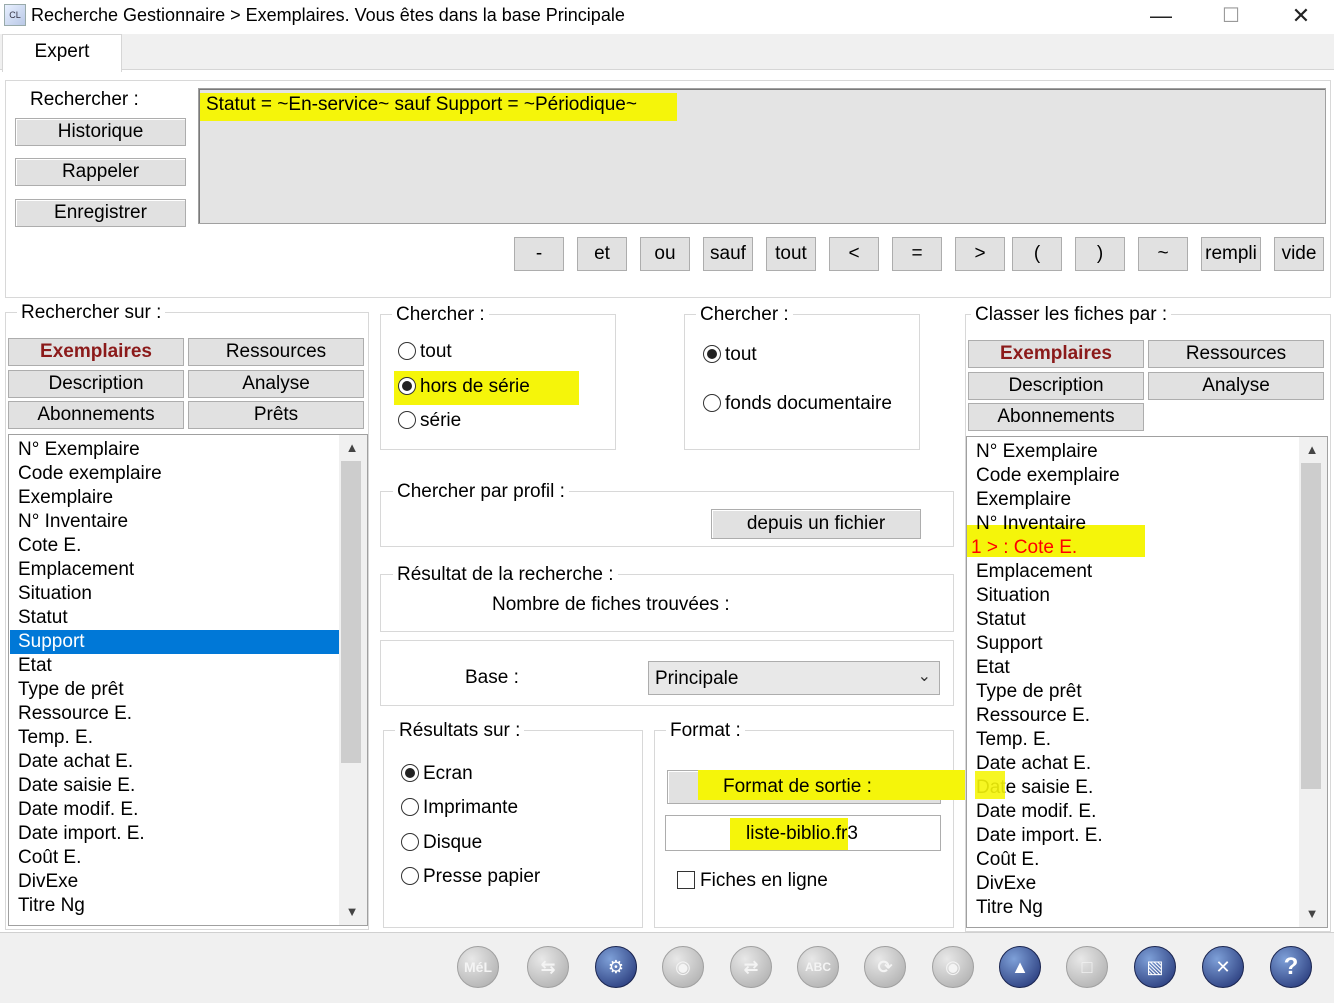  I want to click on op-equals-button: =, so click(917, 254).